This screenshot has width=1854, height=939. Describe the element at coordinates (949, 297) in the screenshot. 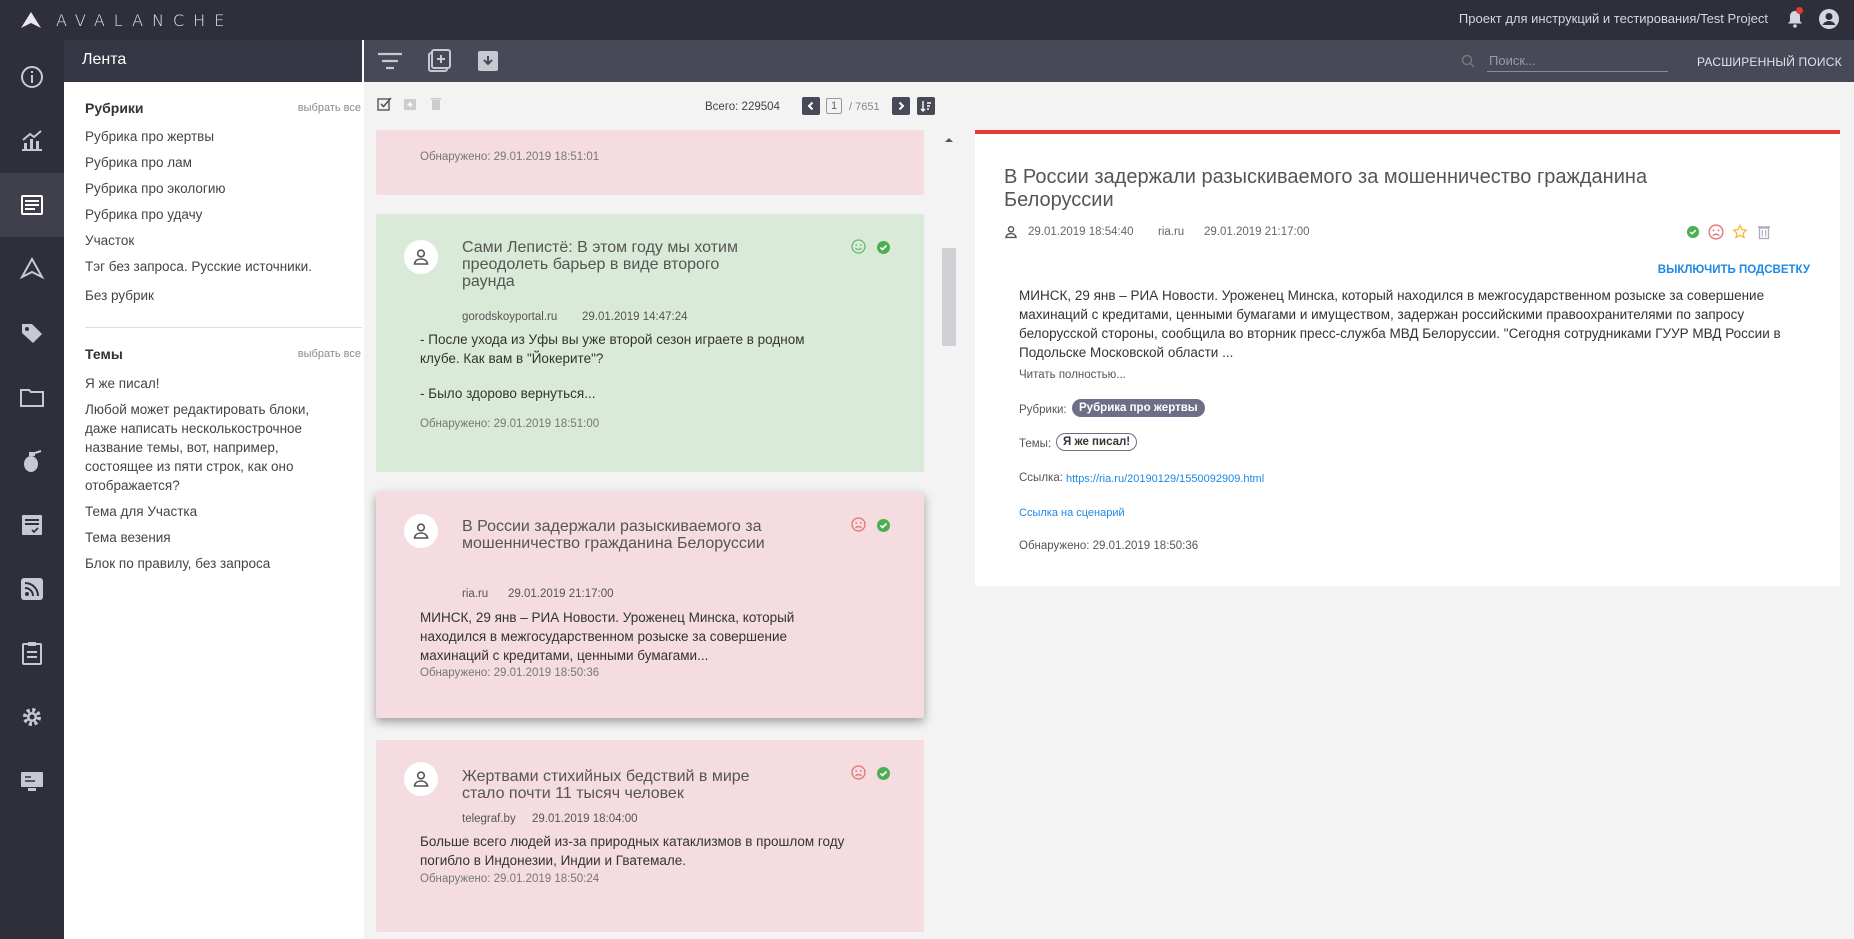

I see `scrollbar-thumb` at that location.